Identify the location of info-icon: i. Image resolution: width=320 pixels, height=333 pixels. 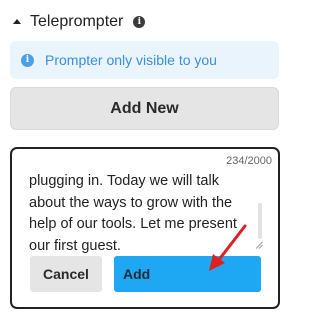
(139, 22).